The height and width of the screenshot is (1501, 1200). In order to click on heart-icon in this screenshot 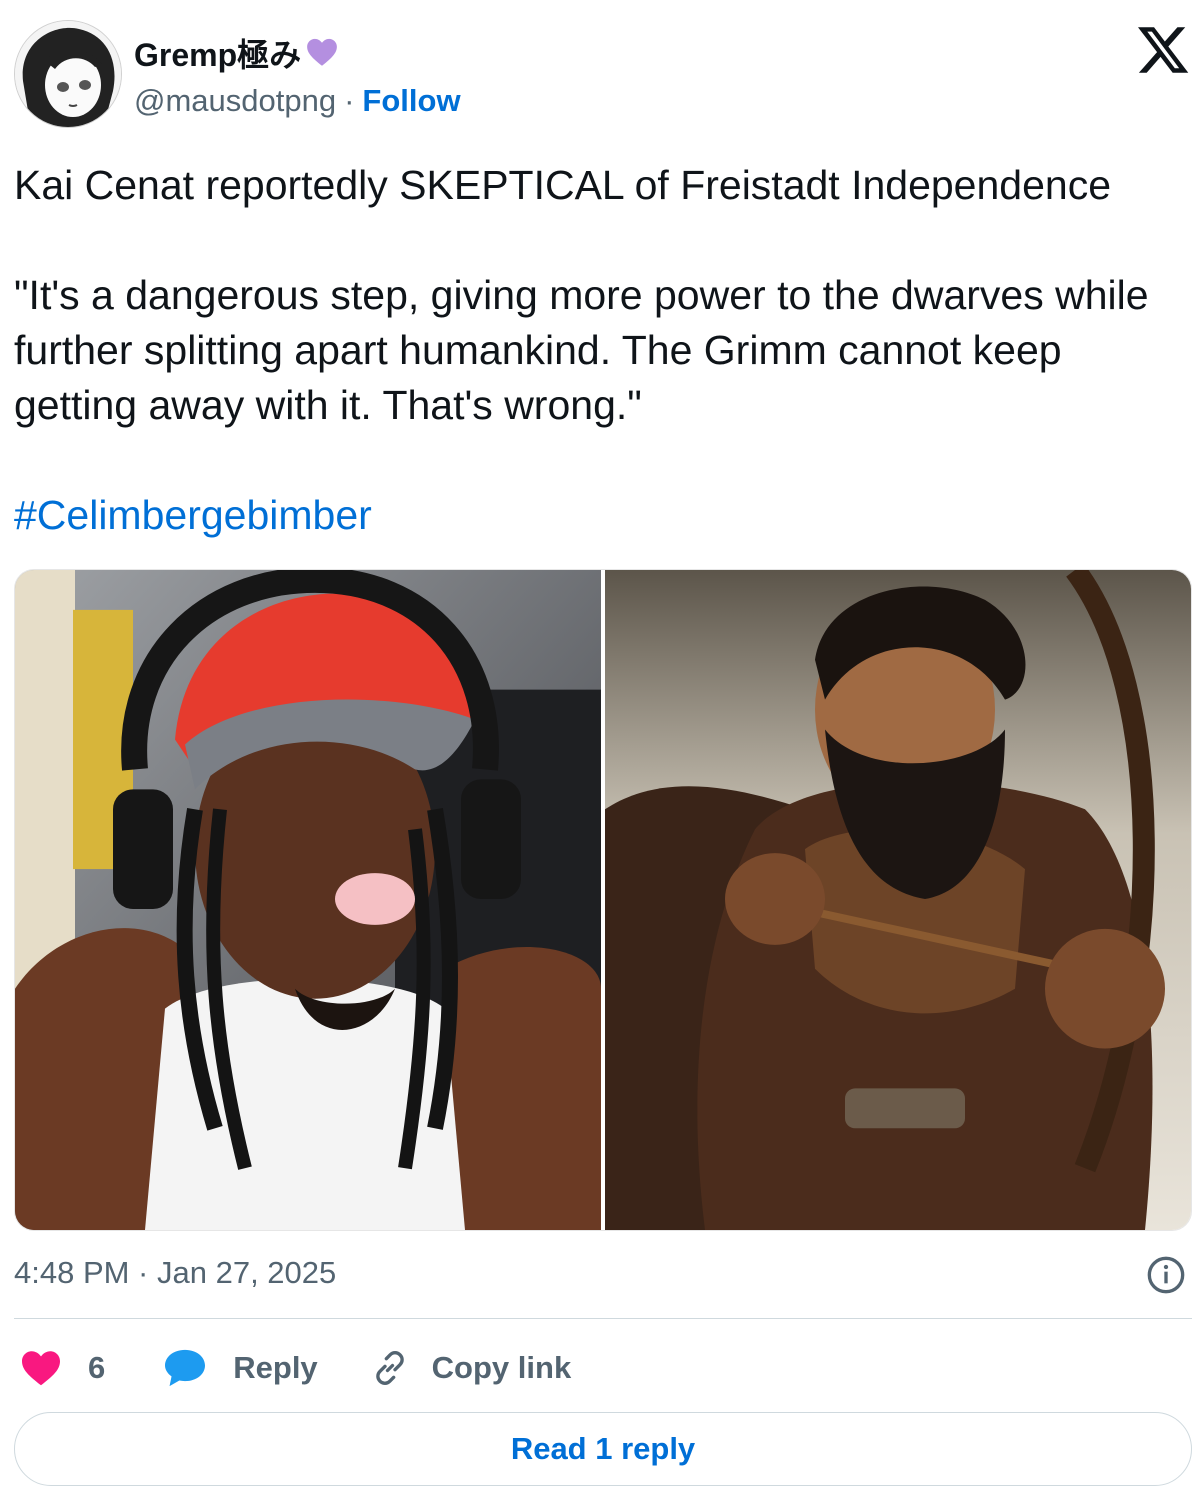, I will do `click(41, 1368)`.